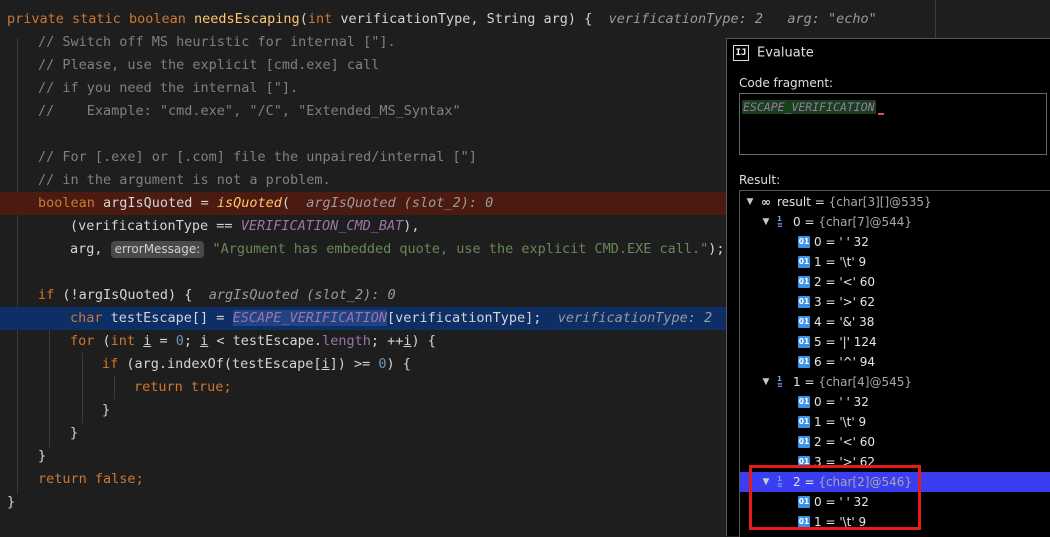 Image resolution: width=1050 pixels, height=537 pixels. I want to click on keyword: if, so click(110, 364).